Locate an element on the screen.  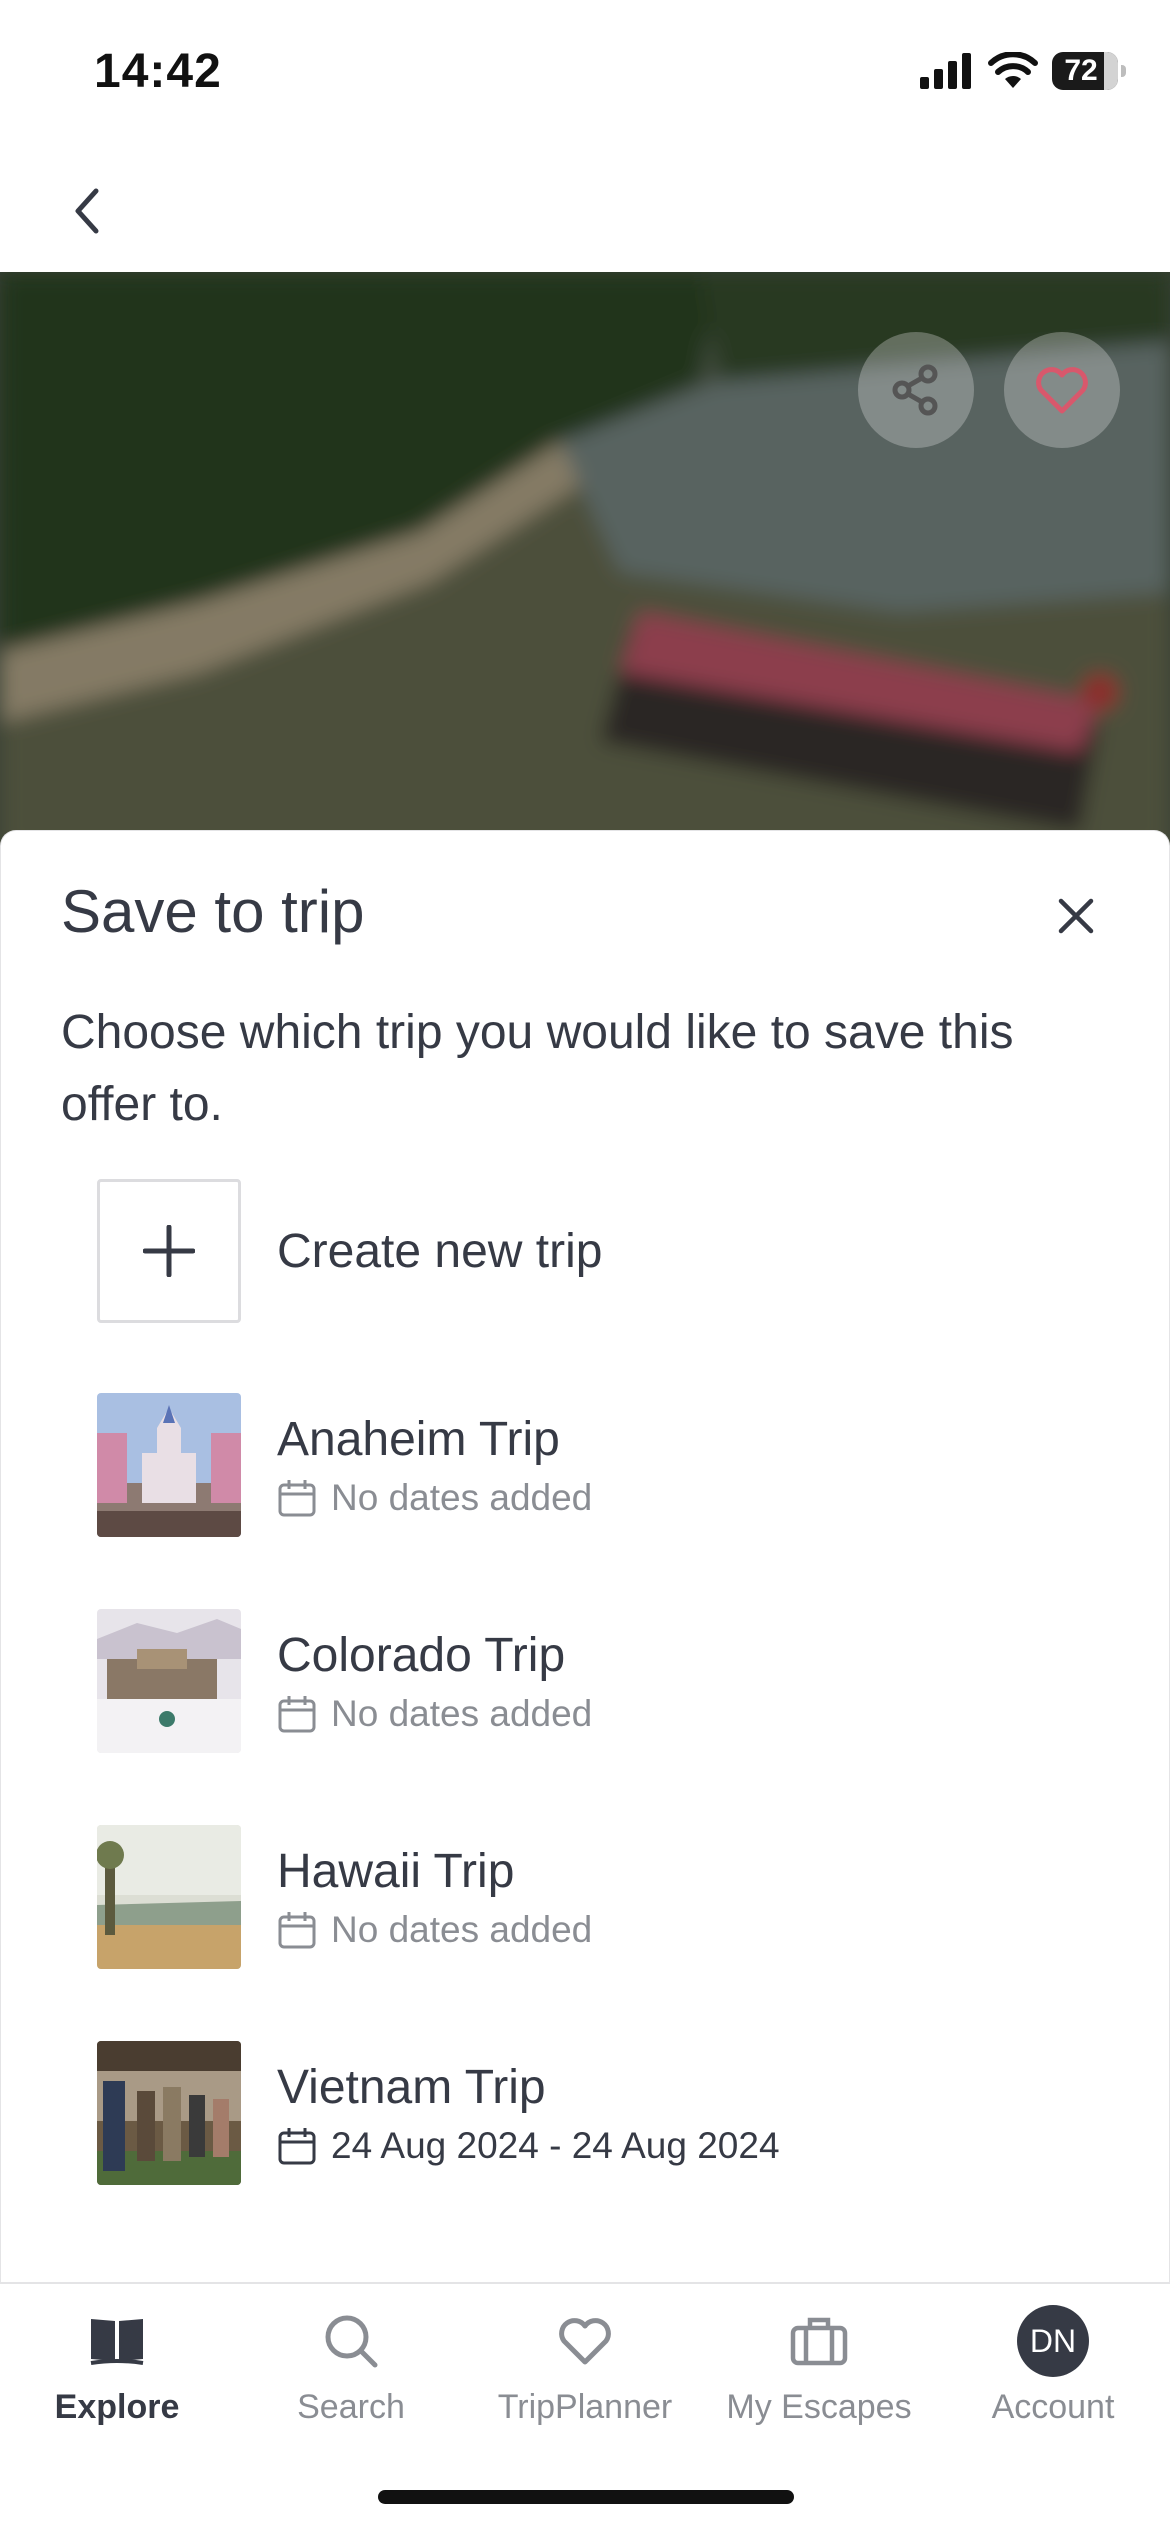
trip-item-colorado: Colorado Trip No dates added is located at coordinates (344, 1681).